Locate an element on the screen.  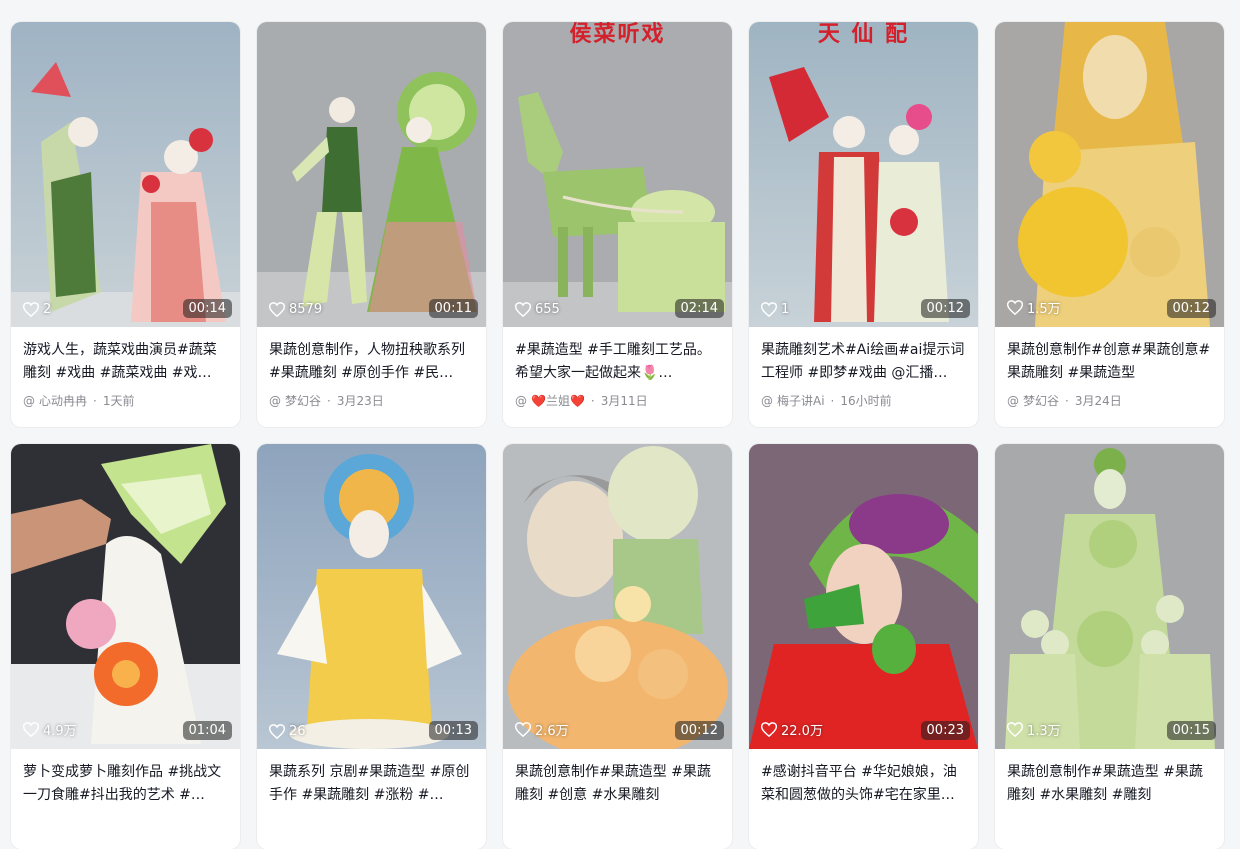
like-count-text: 2 is located at coordinates (47, 309).